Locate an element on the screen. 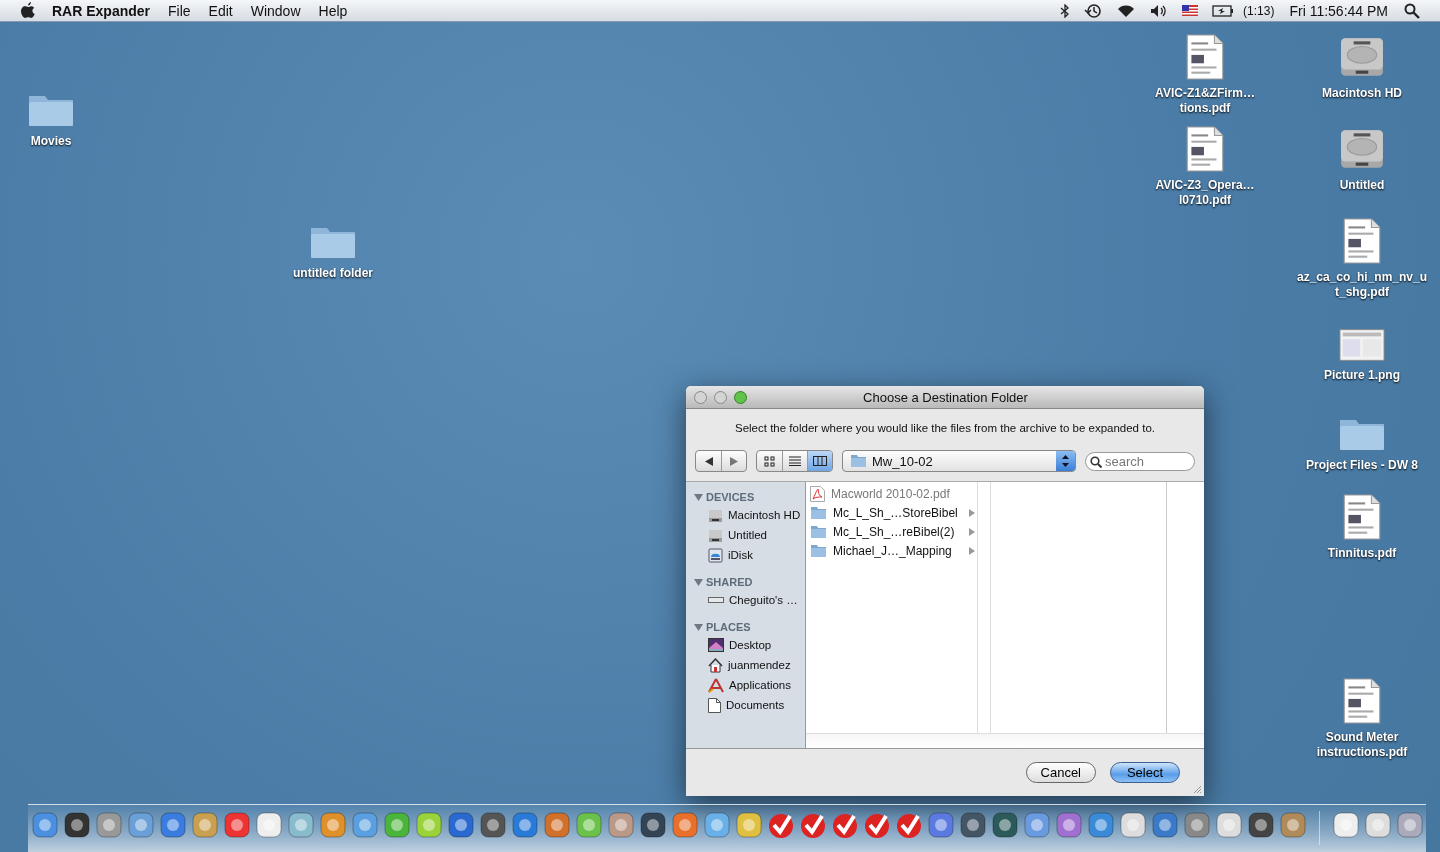 The image size is (1440, 852). sidebar-item: Macintosh HD is located at coordinates (764, 515).